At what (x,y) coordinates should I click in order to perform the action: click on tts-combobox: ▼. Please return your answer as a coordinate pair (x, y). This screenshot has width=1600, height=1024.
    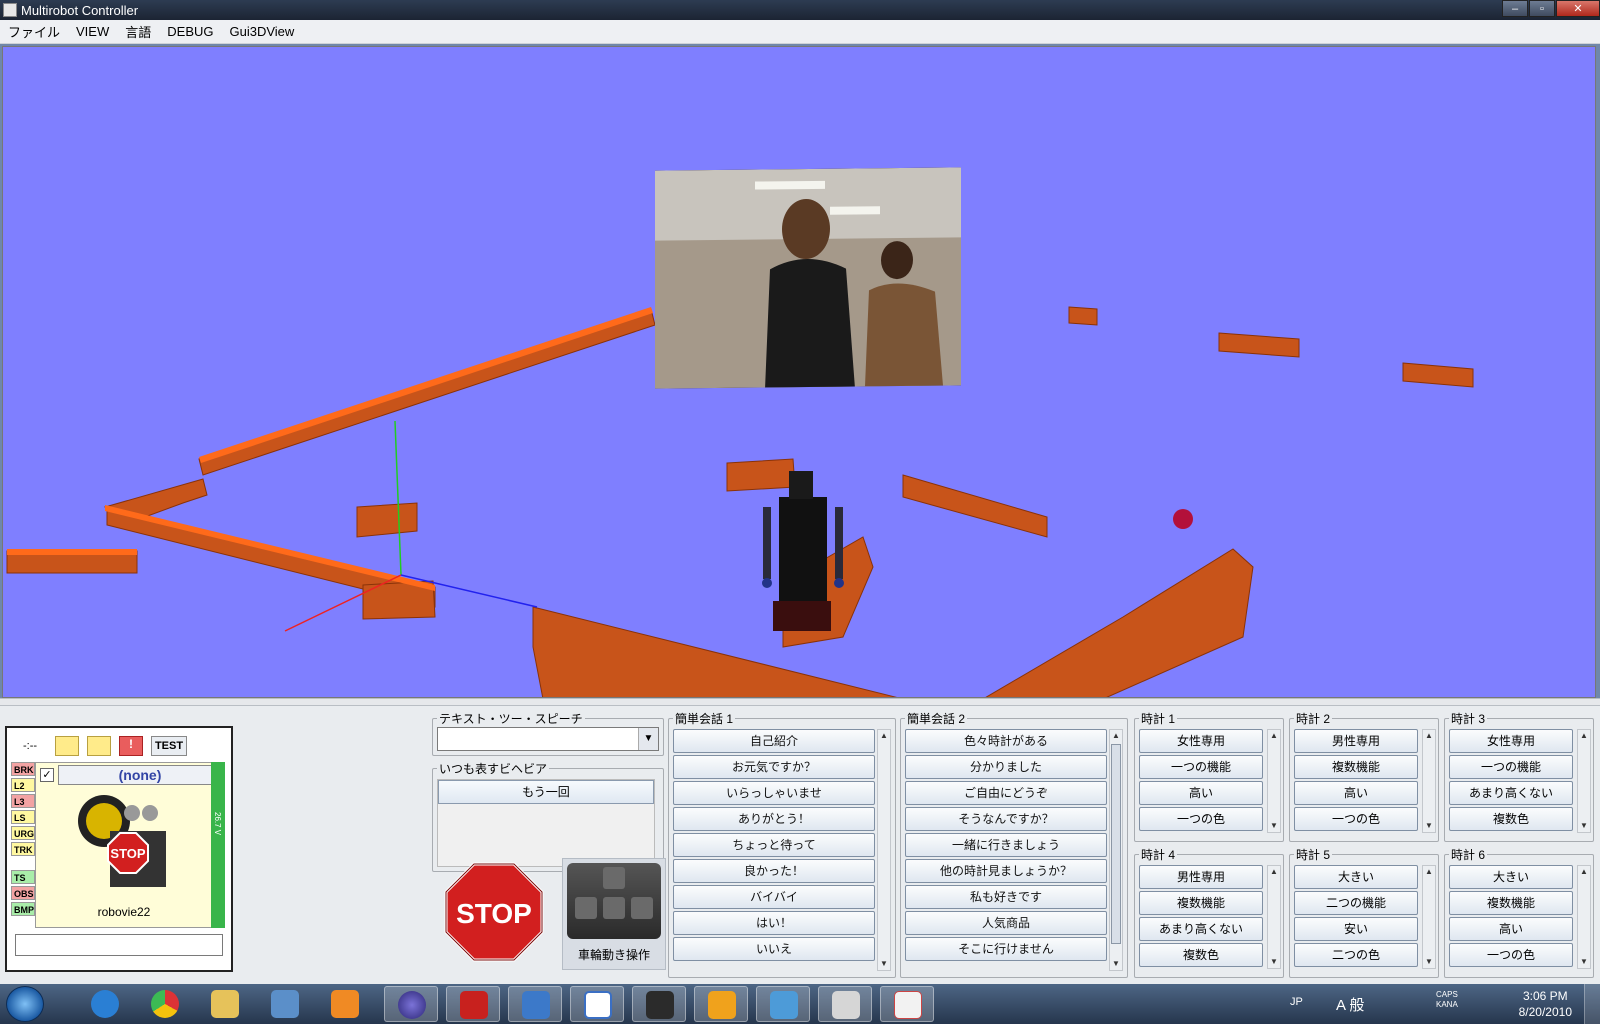
    Looking at the image, I should click on (548, 739).